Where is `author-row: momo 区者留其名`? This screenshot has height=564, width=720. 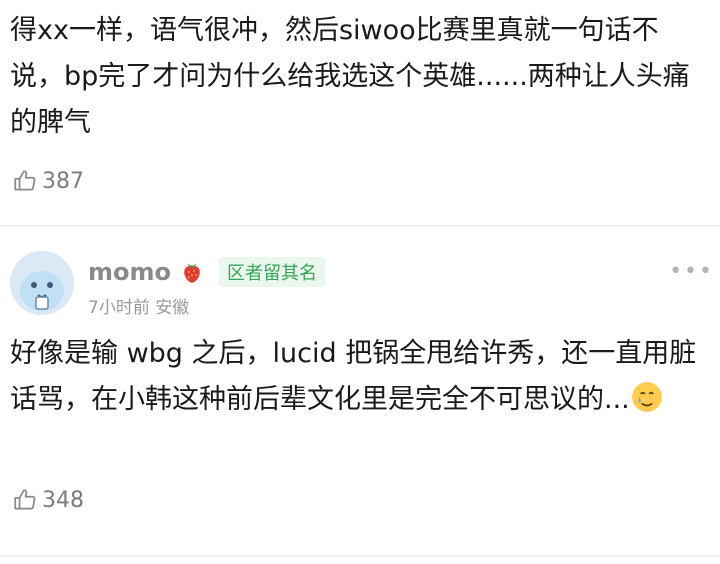 author-row: momo 区者留其名 is located at coordinates (206, 272).